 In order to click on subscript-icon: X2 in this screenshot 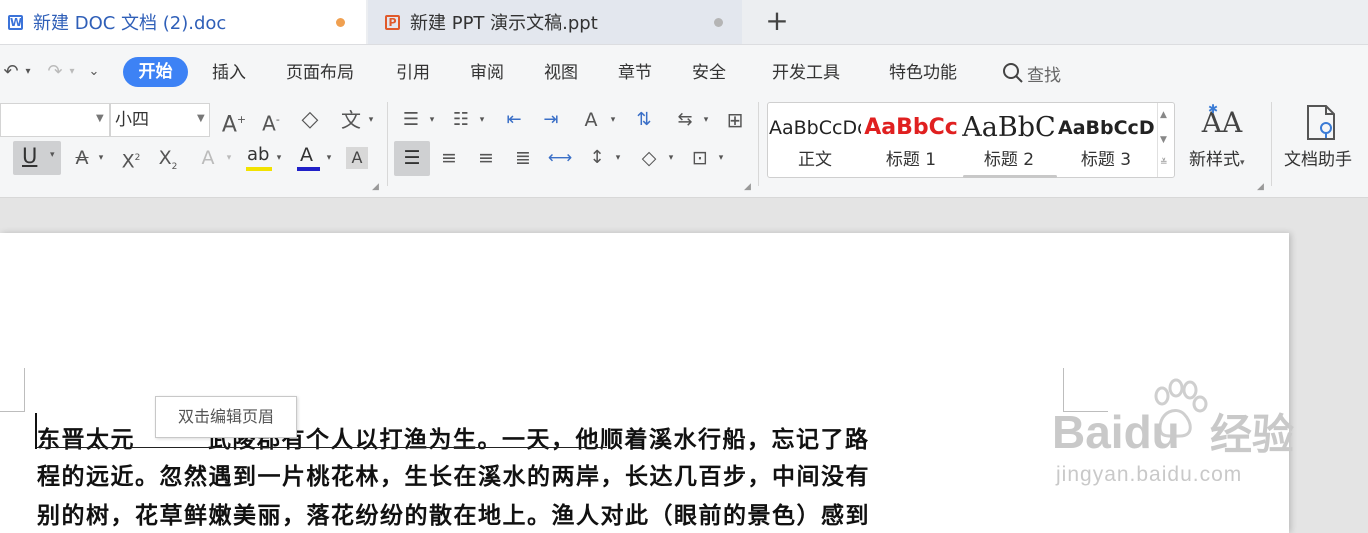, I will do `click(168, 158)`.